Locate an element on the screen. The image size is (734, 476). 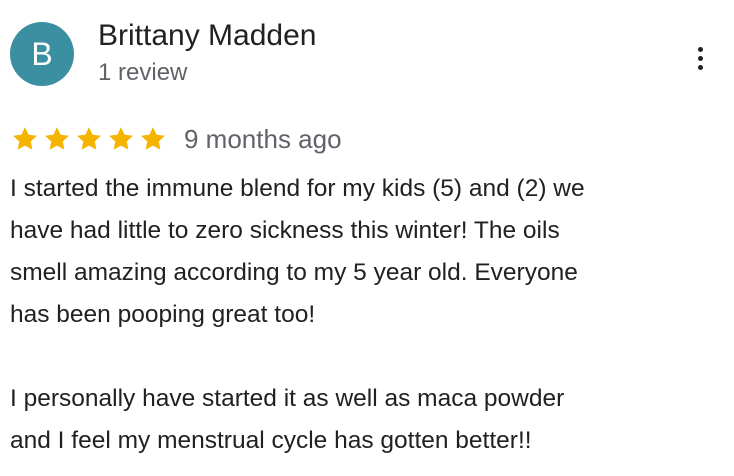
avatar: B is located at coordinates (42, 54).